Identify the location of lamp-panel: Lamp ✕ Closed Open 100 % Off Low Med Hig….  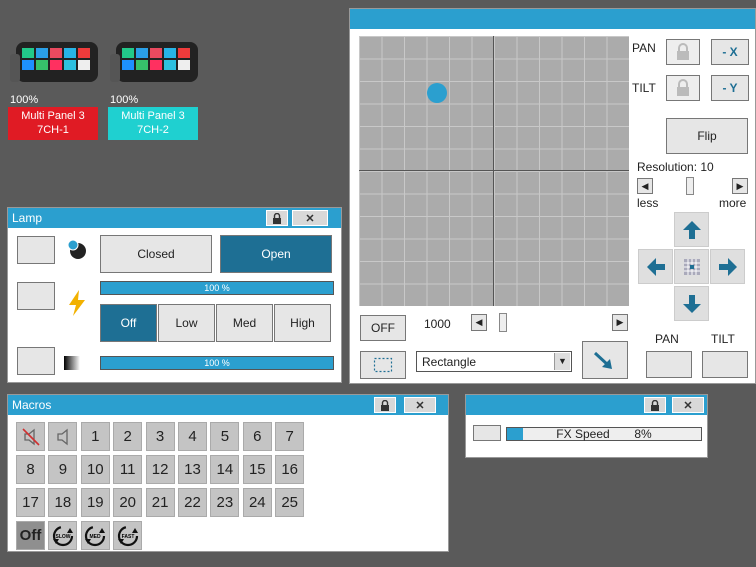
(174, 295).